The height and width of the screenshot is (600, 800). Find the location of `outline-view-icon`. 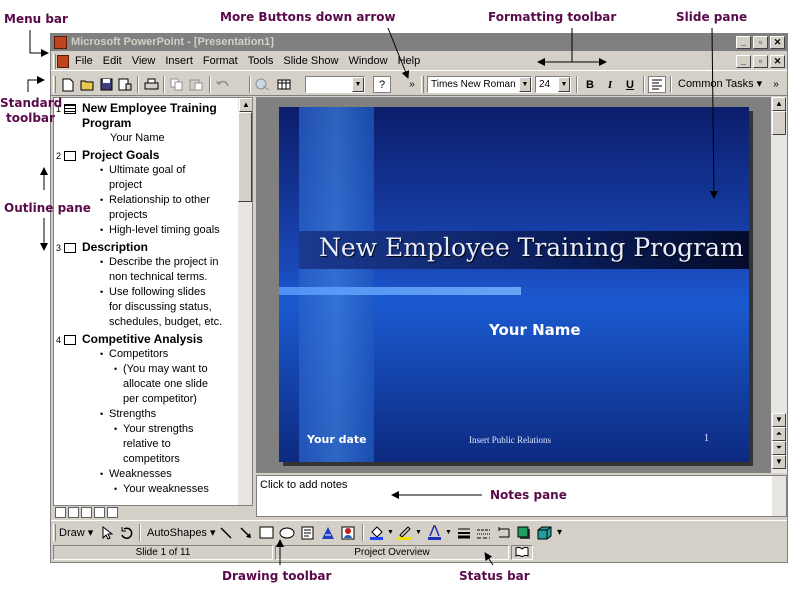

outline-view-icon is located at coordinates (73, 512).